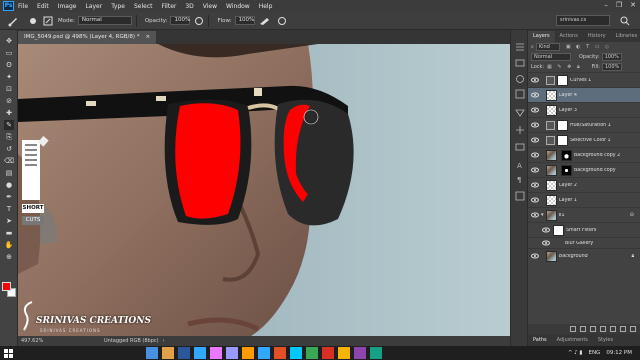 The image size is (640, 360). I want to click on brush-tool-icon: ✎, so click(9, 125).